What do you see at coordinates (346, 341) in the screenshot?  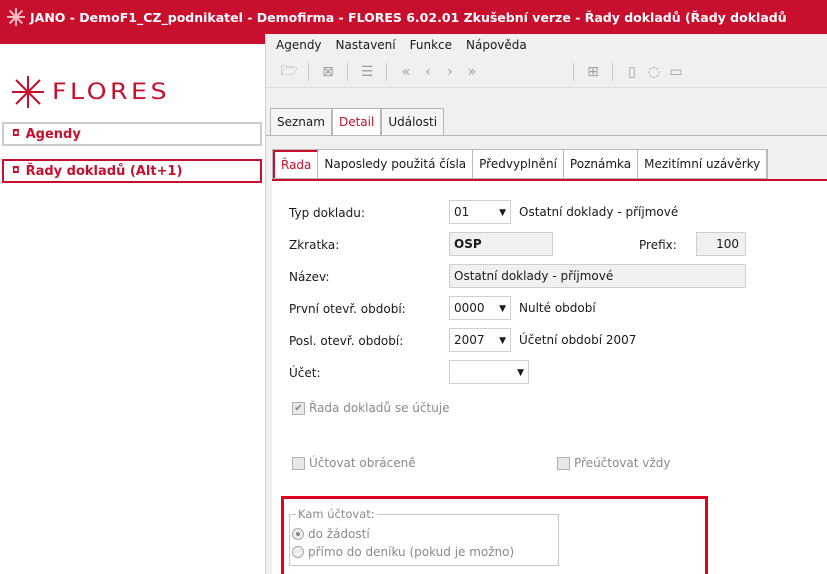 I see `posl-obdobi-label: Posl. otevř. období:` at bounding box center [346, 341].